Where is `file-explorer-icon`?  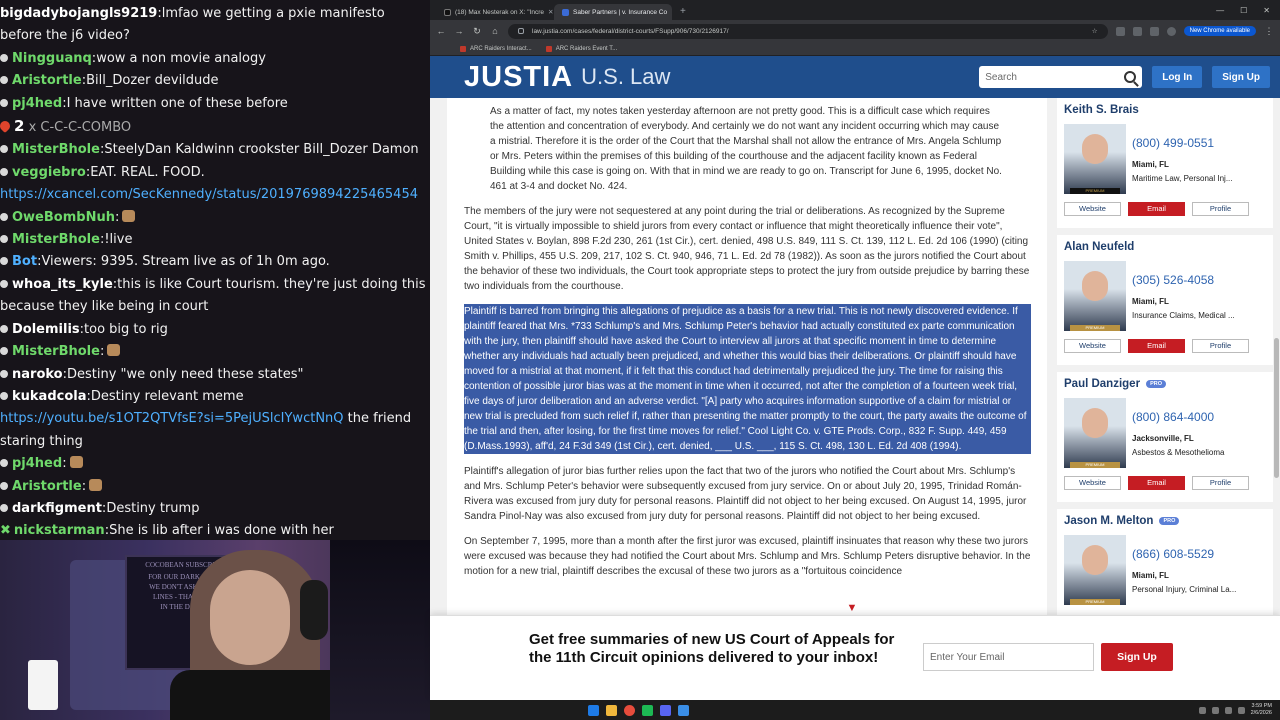
file-explorer-icon is located at coordinates (611, 710).